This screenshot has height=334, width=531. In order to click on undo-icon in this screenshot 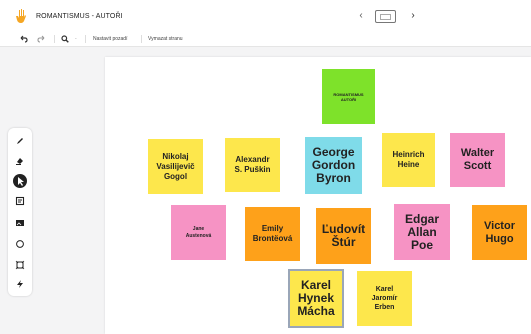, I will do `click(24, 39)`.